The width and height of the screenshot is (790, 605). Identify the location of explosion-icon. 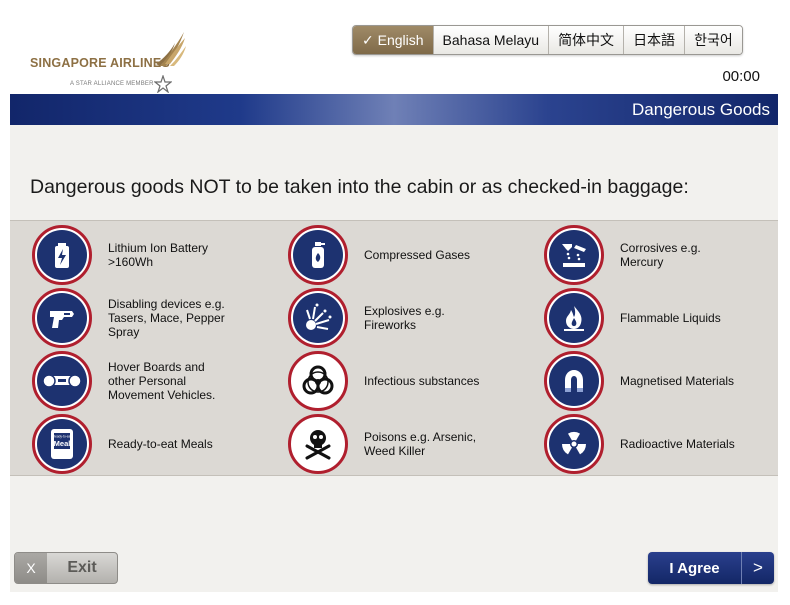
(319, 316).